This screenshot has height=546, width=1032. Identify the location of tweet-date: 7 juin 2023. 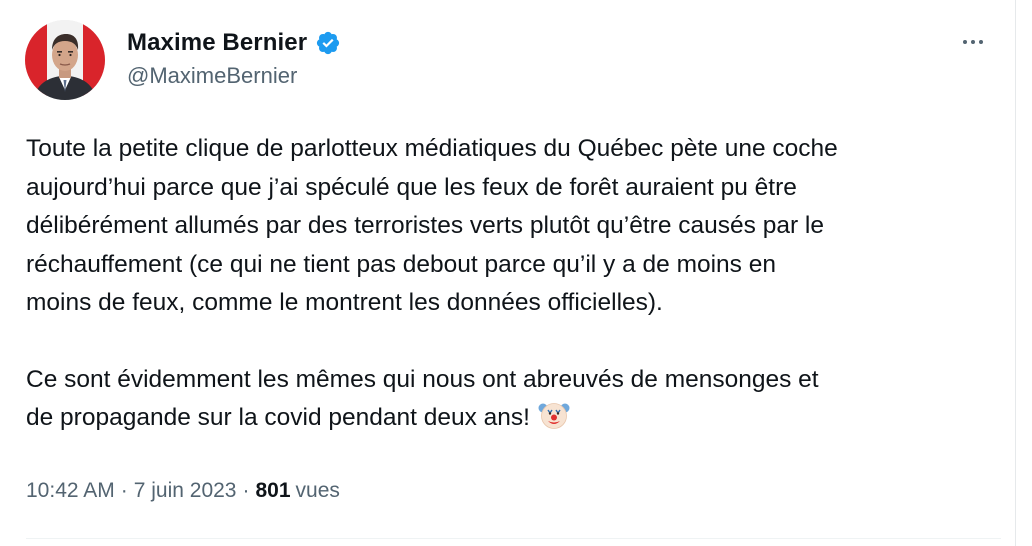
(185, 491).